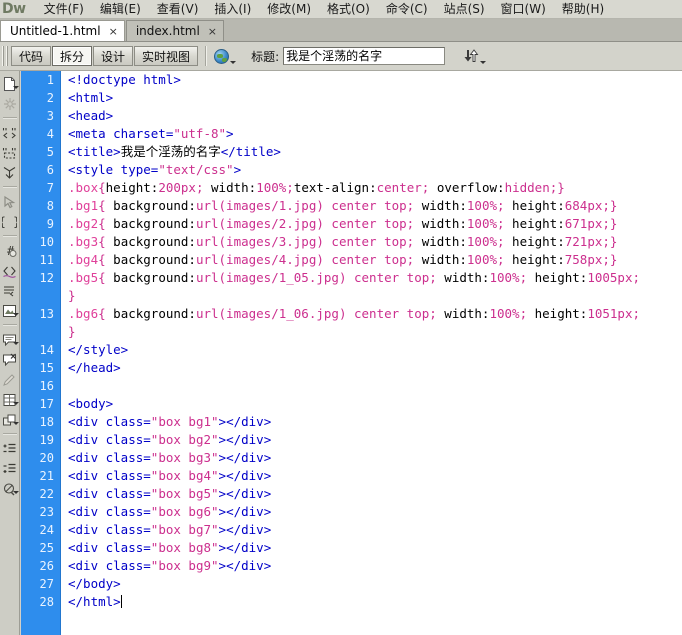 This screenshot has width=682, height=635. Describe the element at coordinates (50, 80) in the screenshot. I see `line-number: 1` at that location.